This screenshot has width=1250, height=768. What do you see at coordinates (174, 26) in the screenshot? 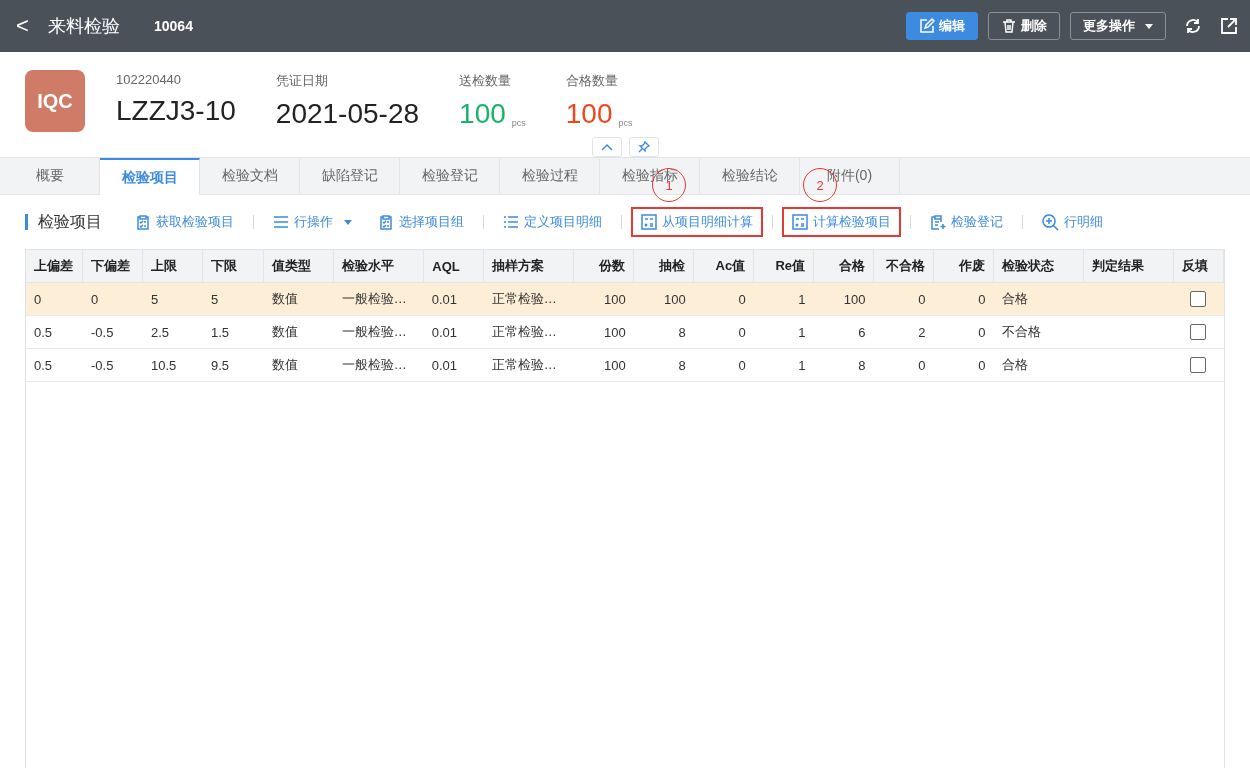
I see `document-number: 10064` at bounding box center [174, 26].